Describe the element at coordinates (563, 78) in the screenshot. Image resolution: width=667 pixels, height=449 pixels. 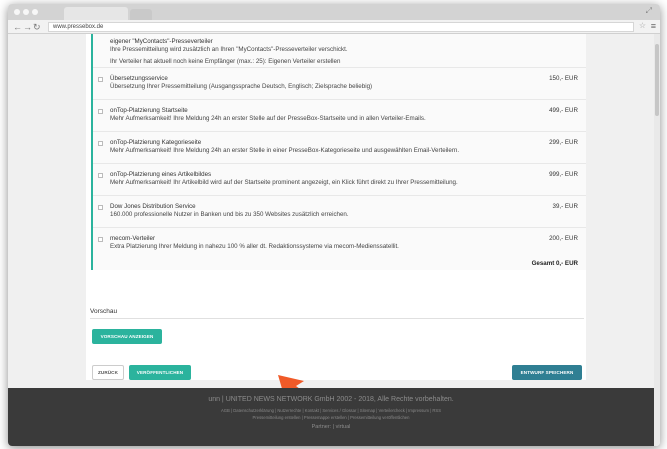
I see `service-price: 150,- EUR` at that location.